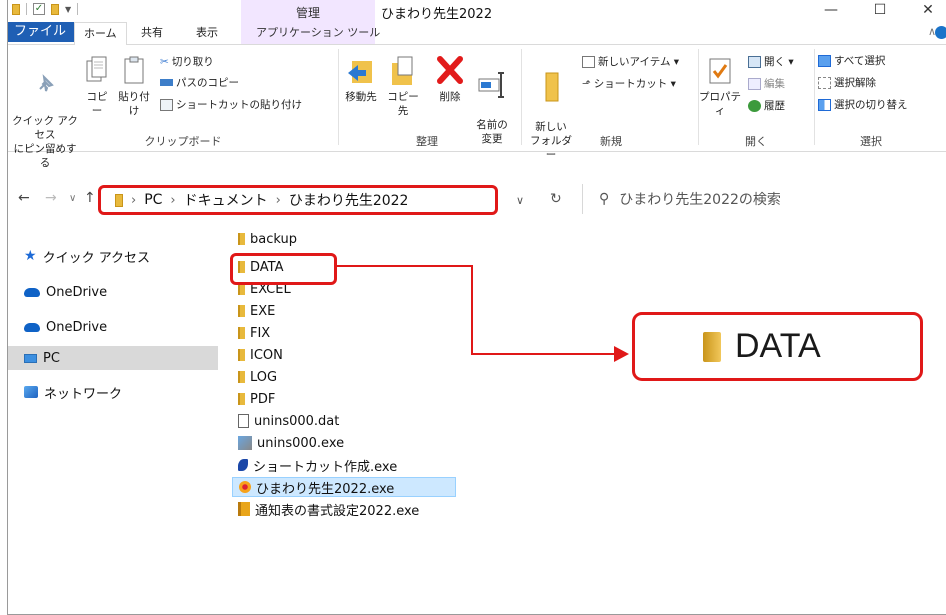 The image size is (946, 615). Describe the element at coordinates (766, 105) in the screenshot. I see `history-button: 履歴` at that location.